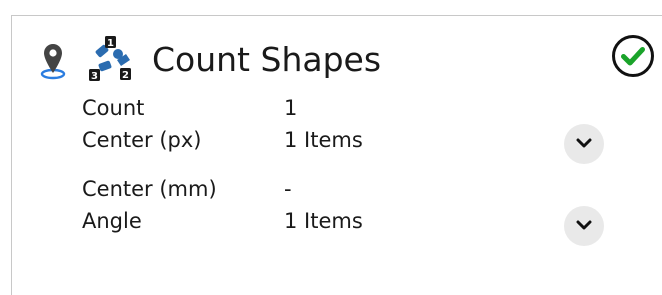 This screenshot has height=295, width=662. What do you see at coordinates (125, 75) in the screenshot?
I see `badge-2-label: 2` at bounding box center [125, 75].